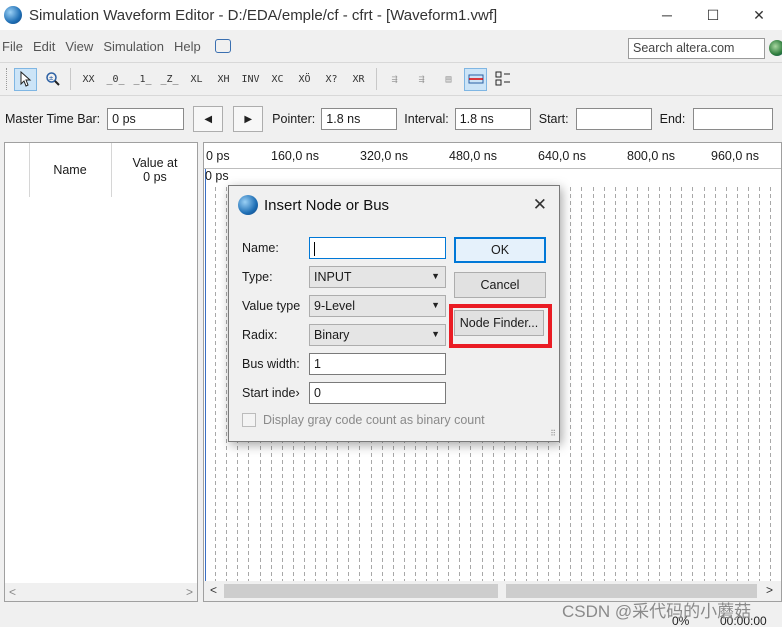 The width and height of the screenshot is (782, 627). What do you see at coordinates (500, 250) in the screenshot?
I see `ok-button: OK` at bounding box center [500, 250].